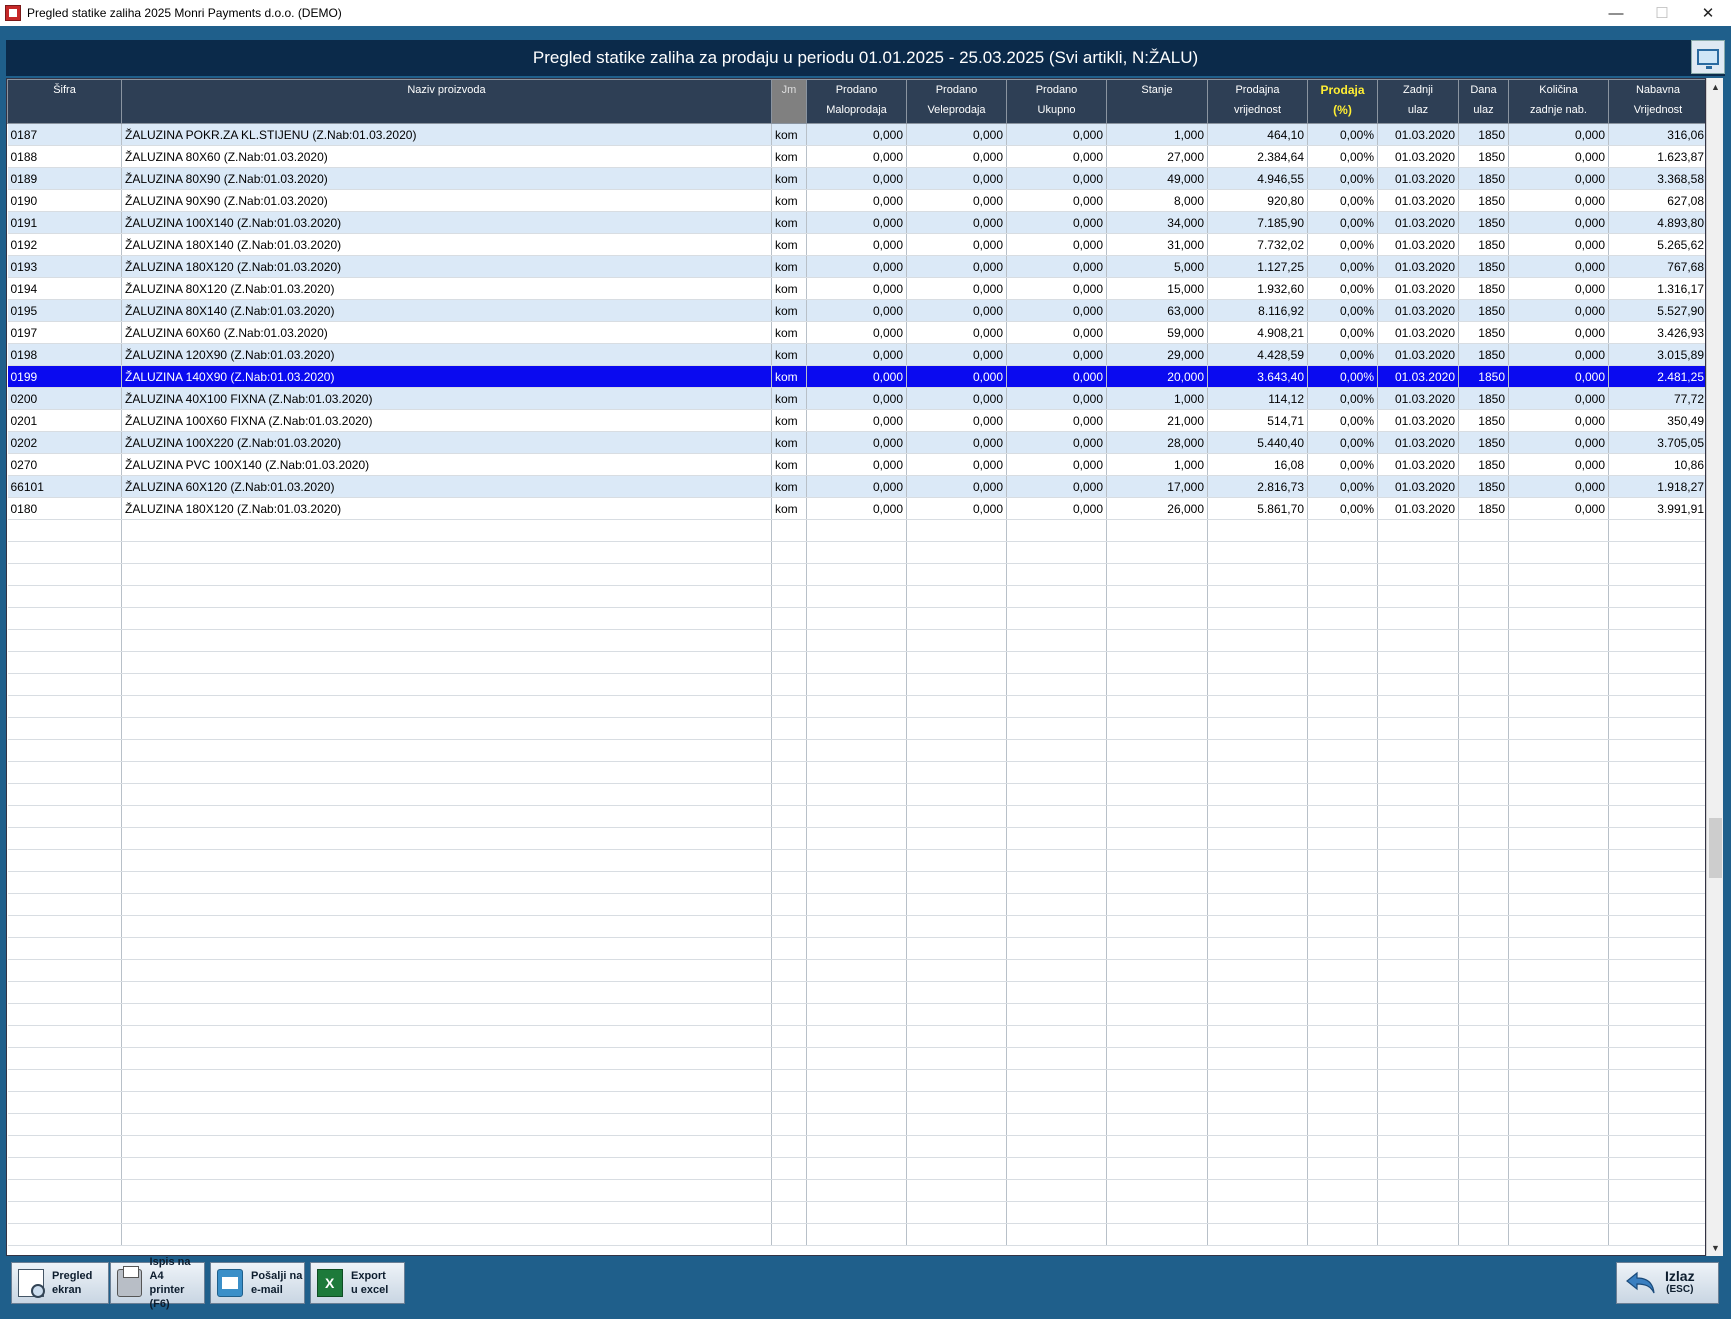 The width and height of the screenshot is (1731, 1319). Describe the element at coordinates (31, 1283) in the screenshot. I see `preview-icon` at that location.